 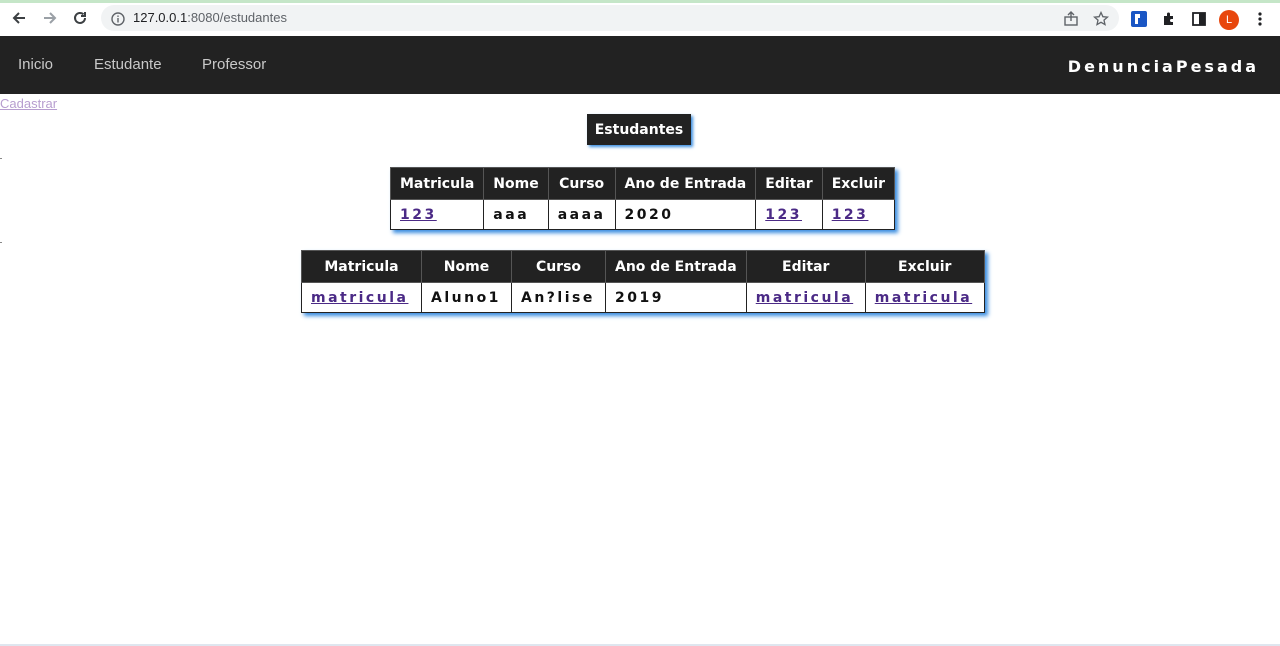 I want to click on forward-icon, so click(x=50, y=18).